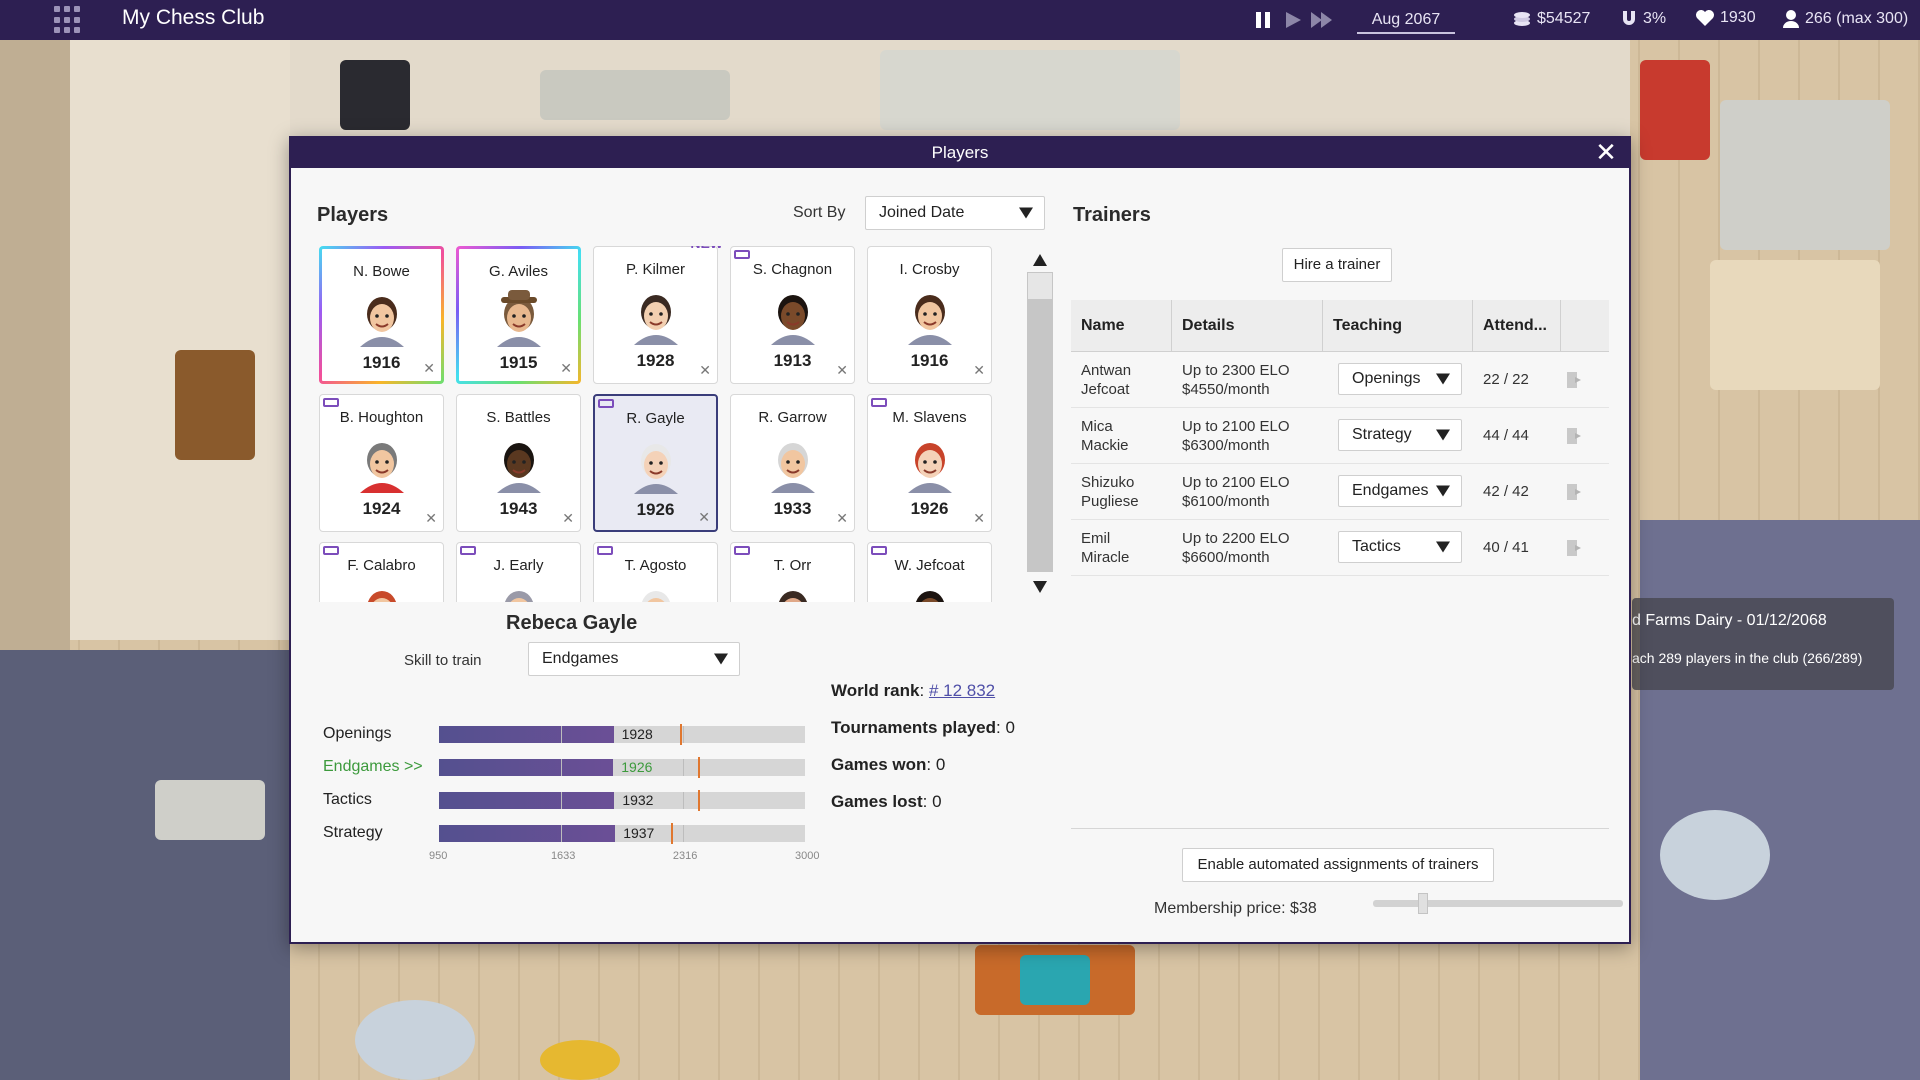 This screenshot has width=1920, height=1080. Describe the element at coordinates (1040, 286) in the screenshot. I see `scrollbar-thumb` at that location.